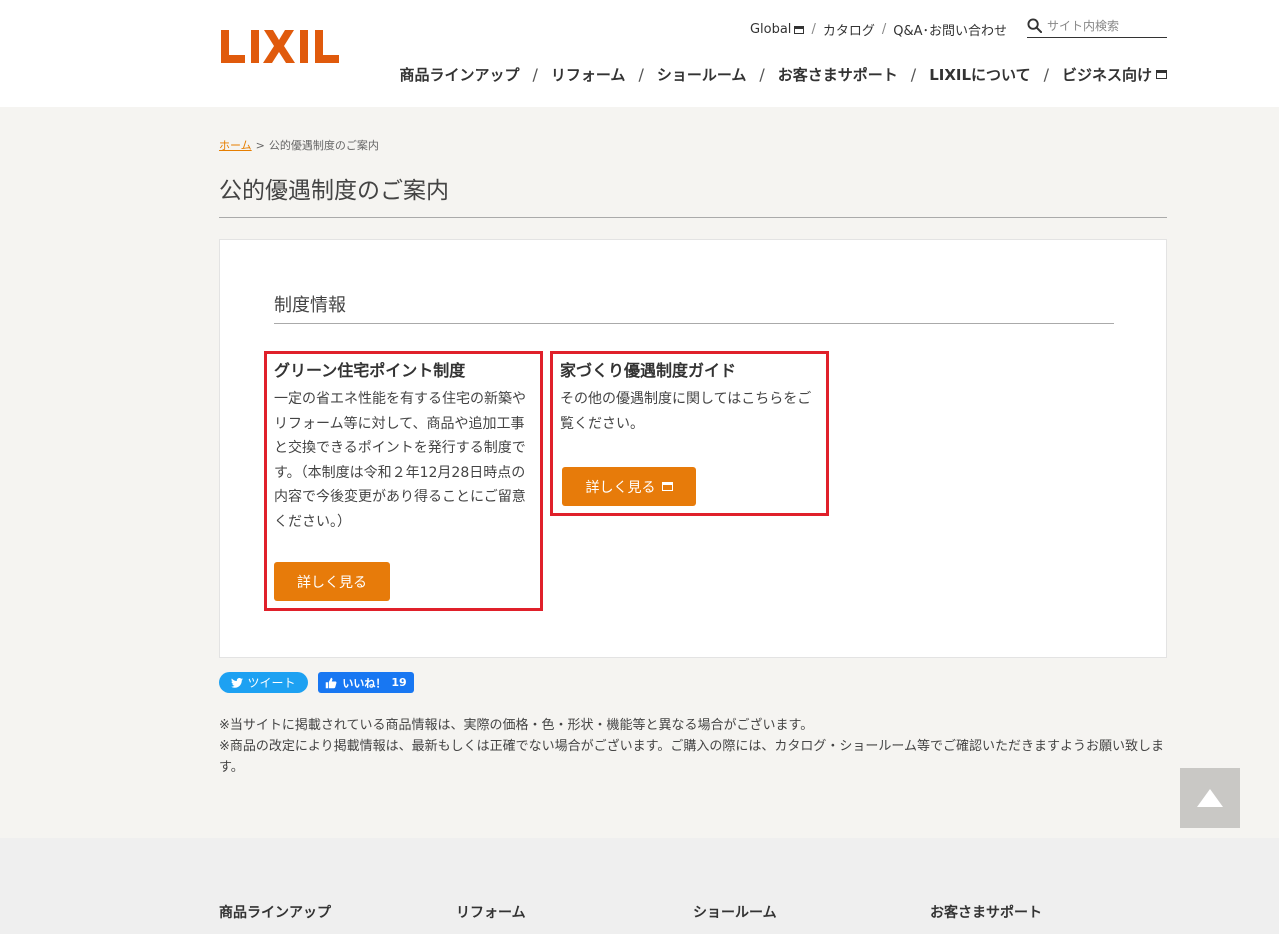  What do you see at coordinates (1034, 25) in the screenshot?
I see `search-icon` at bounding box center [1034, 25].